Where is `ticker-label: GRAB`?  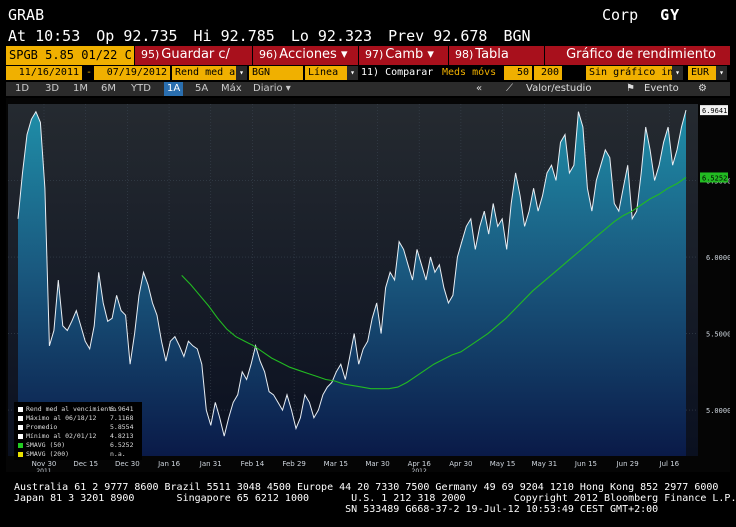
ticker-label: GRAB is located at coordinates (26, 15).